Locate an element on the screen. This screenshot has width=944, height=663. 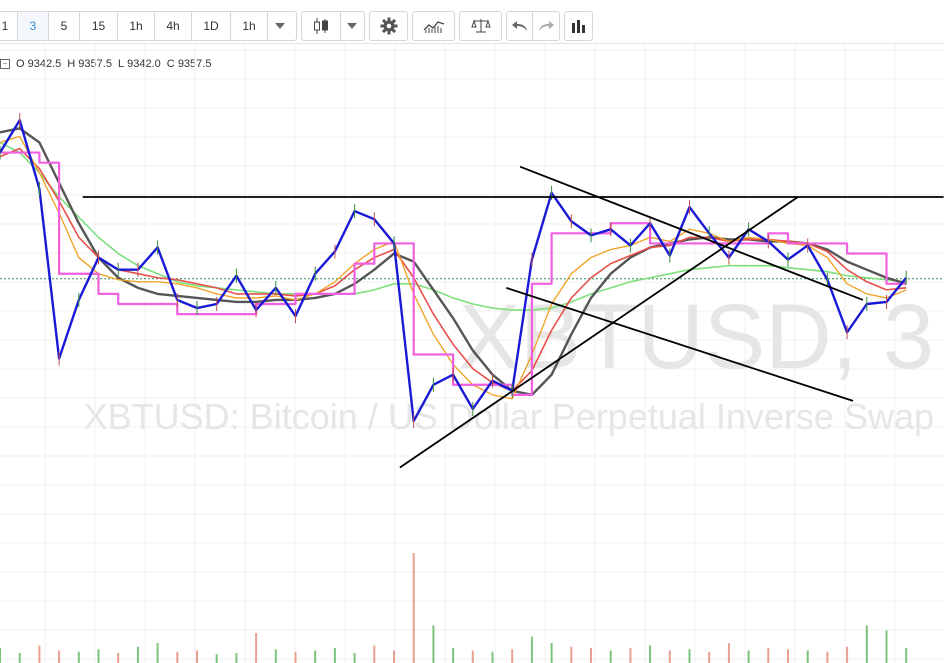
compare-button is located at coordinates (480, 26).